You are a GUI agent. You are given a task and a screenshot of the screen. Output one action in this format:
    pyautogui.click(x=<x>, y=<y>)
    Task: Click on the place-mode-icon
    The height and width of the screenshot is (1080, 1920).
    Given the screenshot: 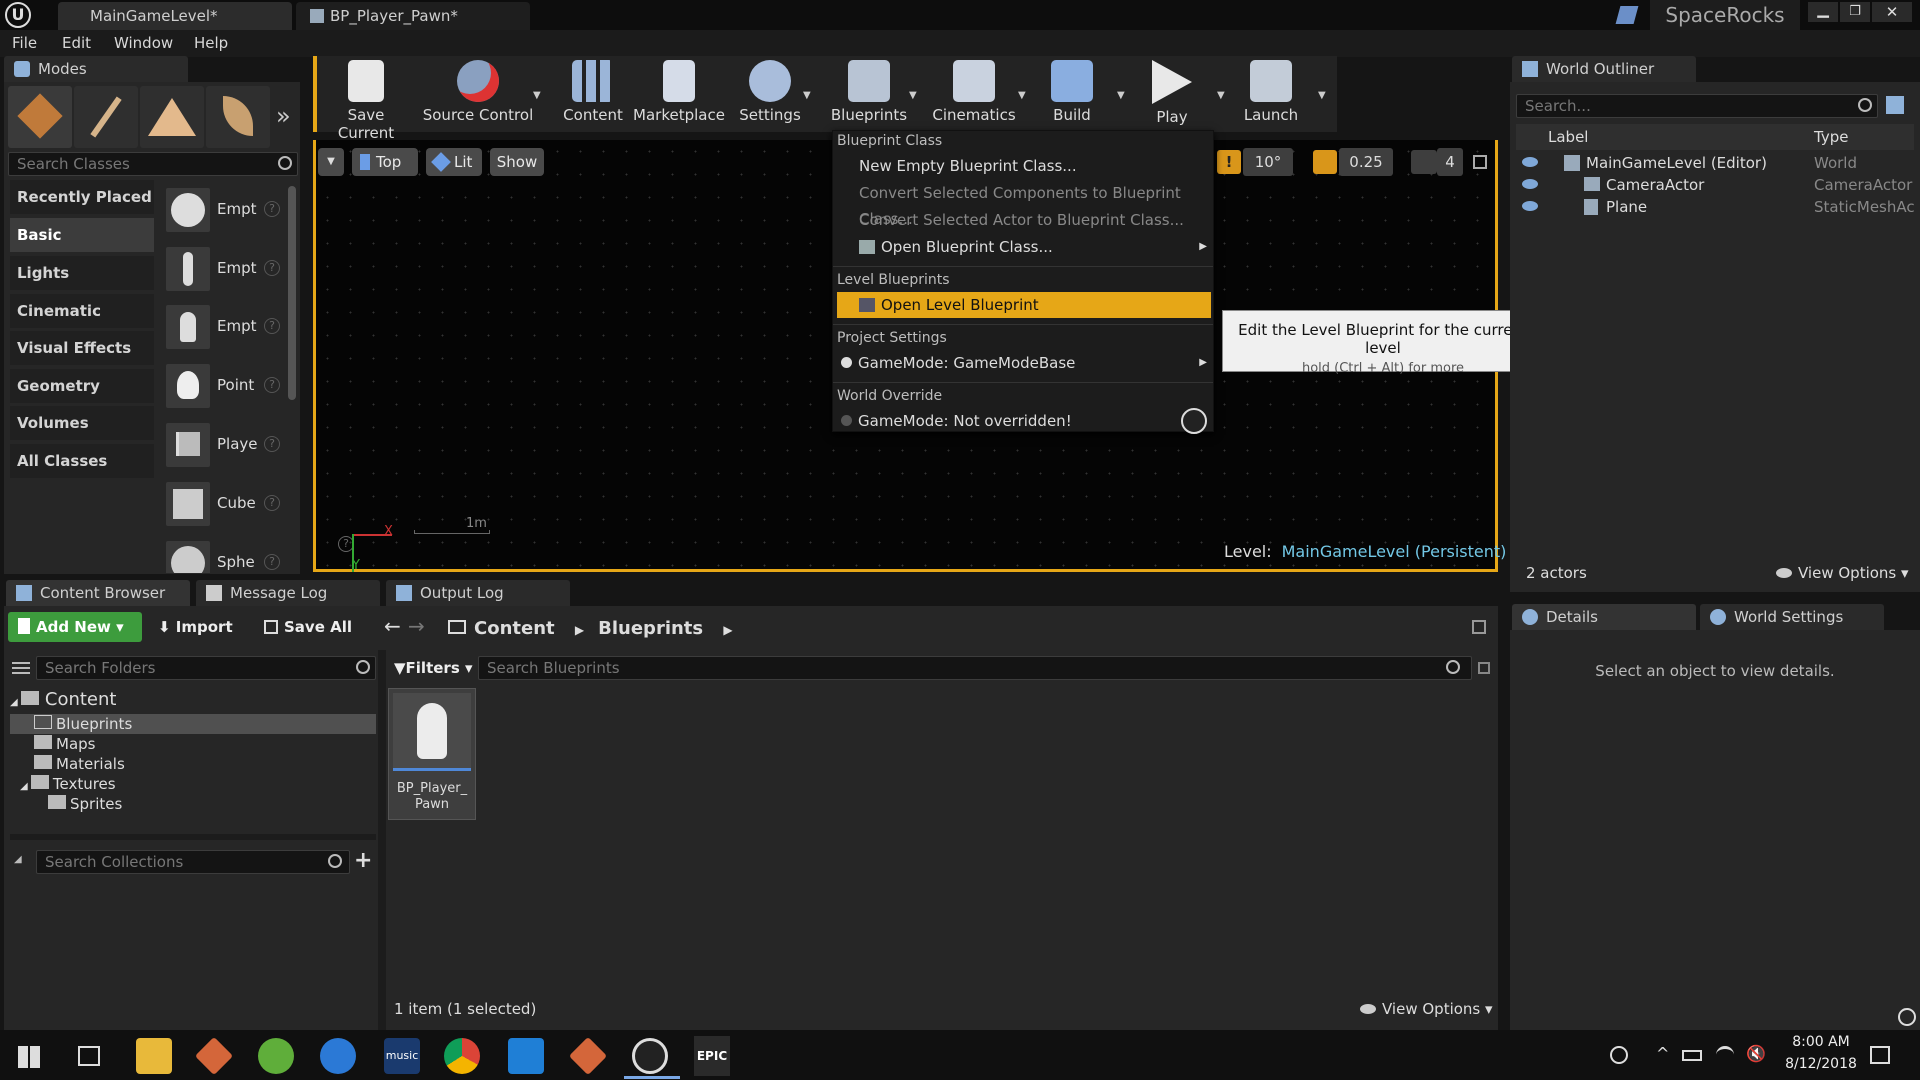 What is the action you would take?
    pyautogui.click(x=40, y=117)
    